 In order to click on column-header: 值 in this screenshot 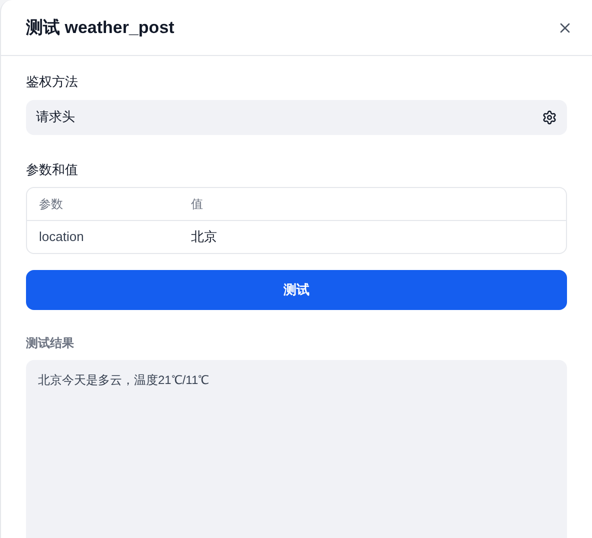, I will do `click(197, 204)`.